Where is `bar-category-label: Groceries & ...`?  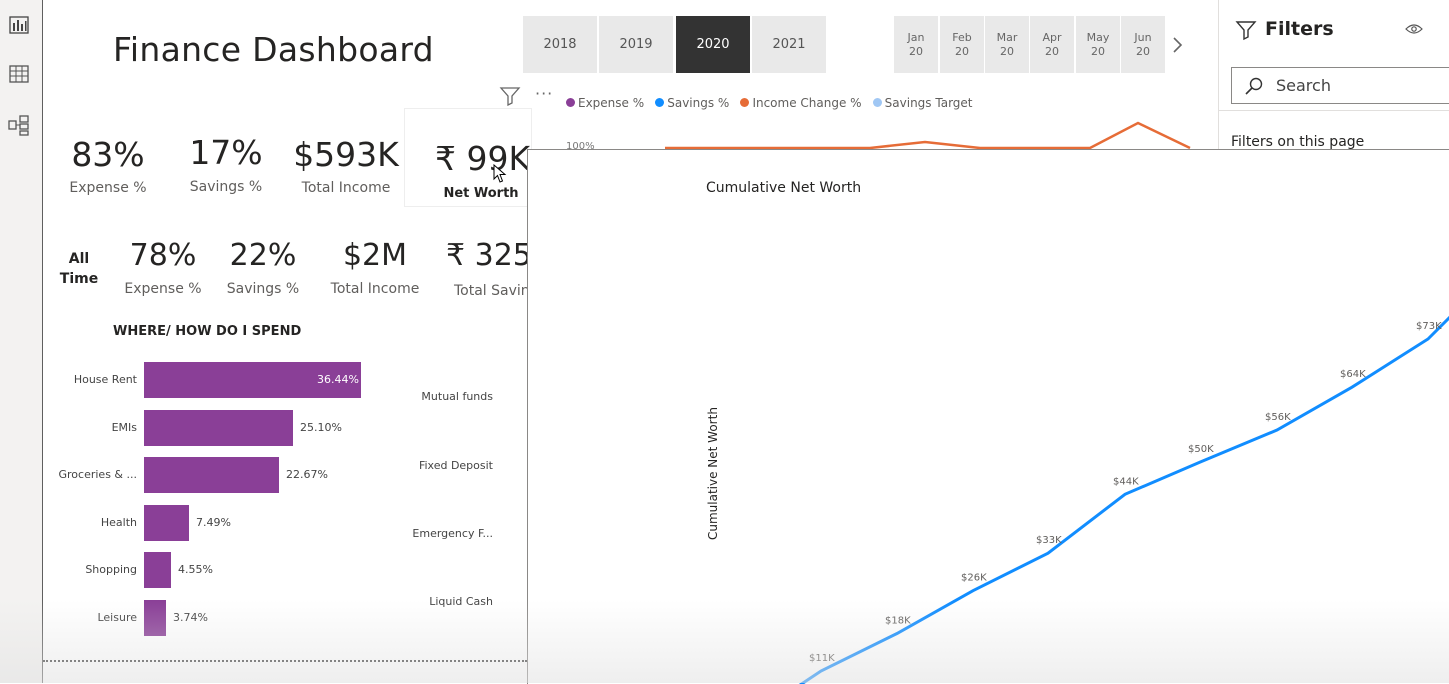
bar-category-label: Groceries & ... is located at coordinates (98, 474).